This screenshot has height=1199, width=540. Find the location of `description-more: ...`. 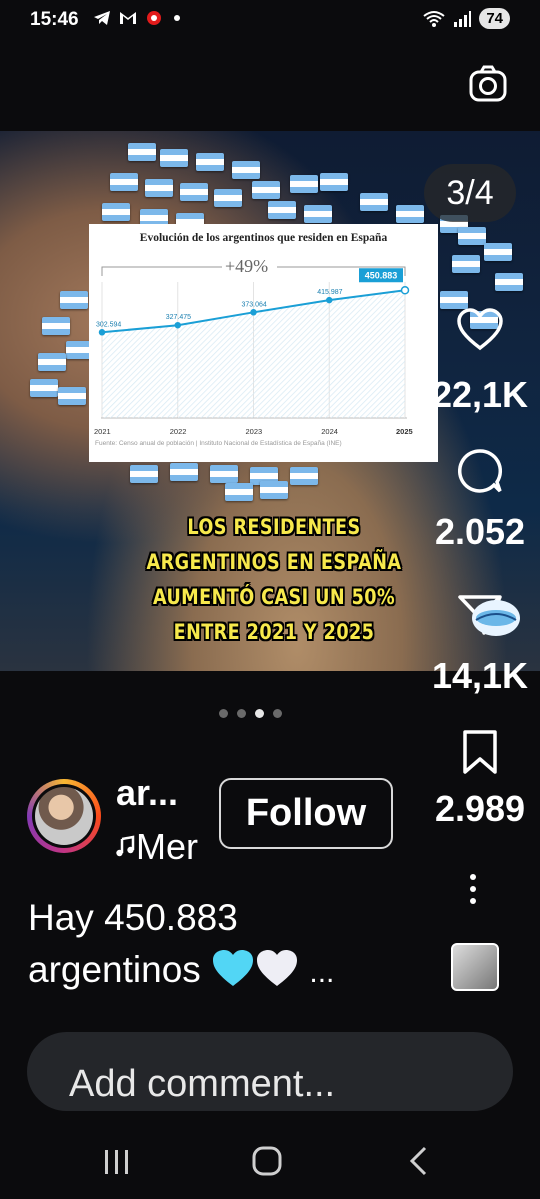

description-more: ... is located at coordinates (321, 972).